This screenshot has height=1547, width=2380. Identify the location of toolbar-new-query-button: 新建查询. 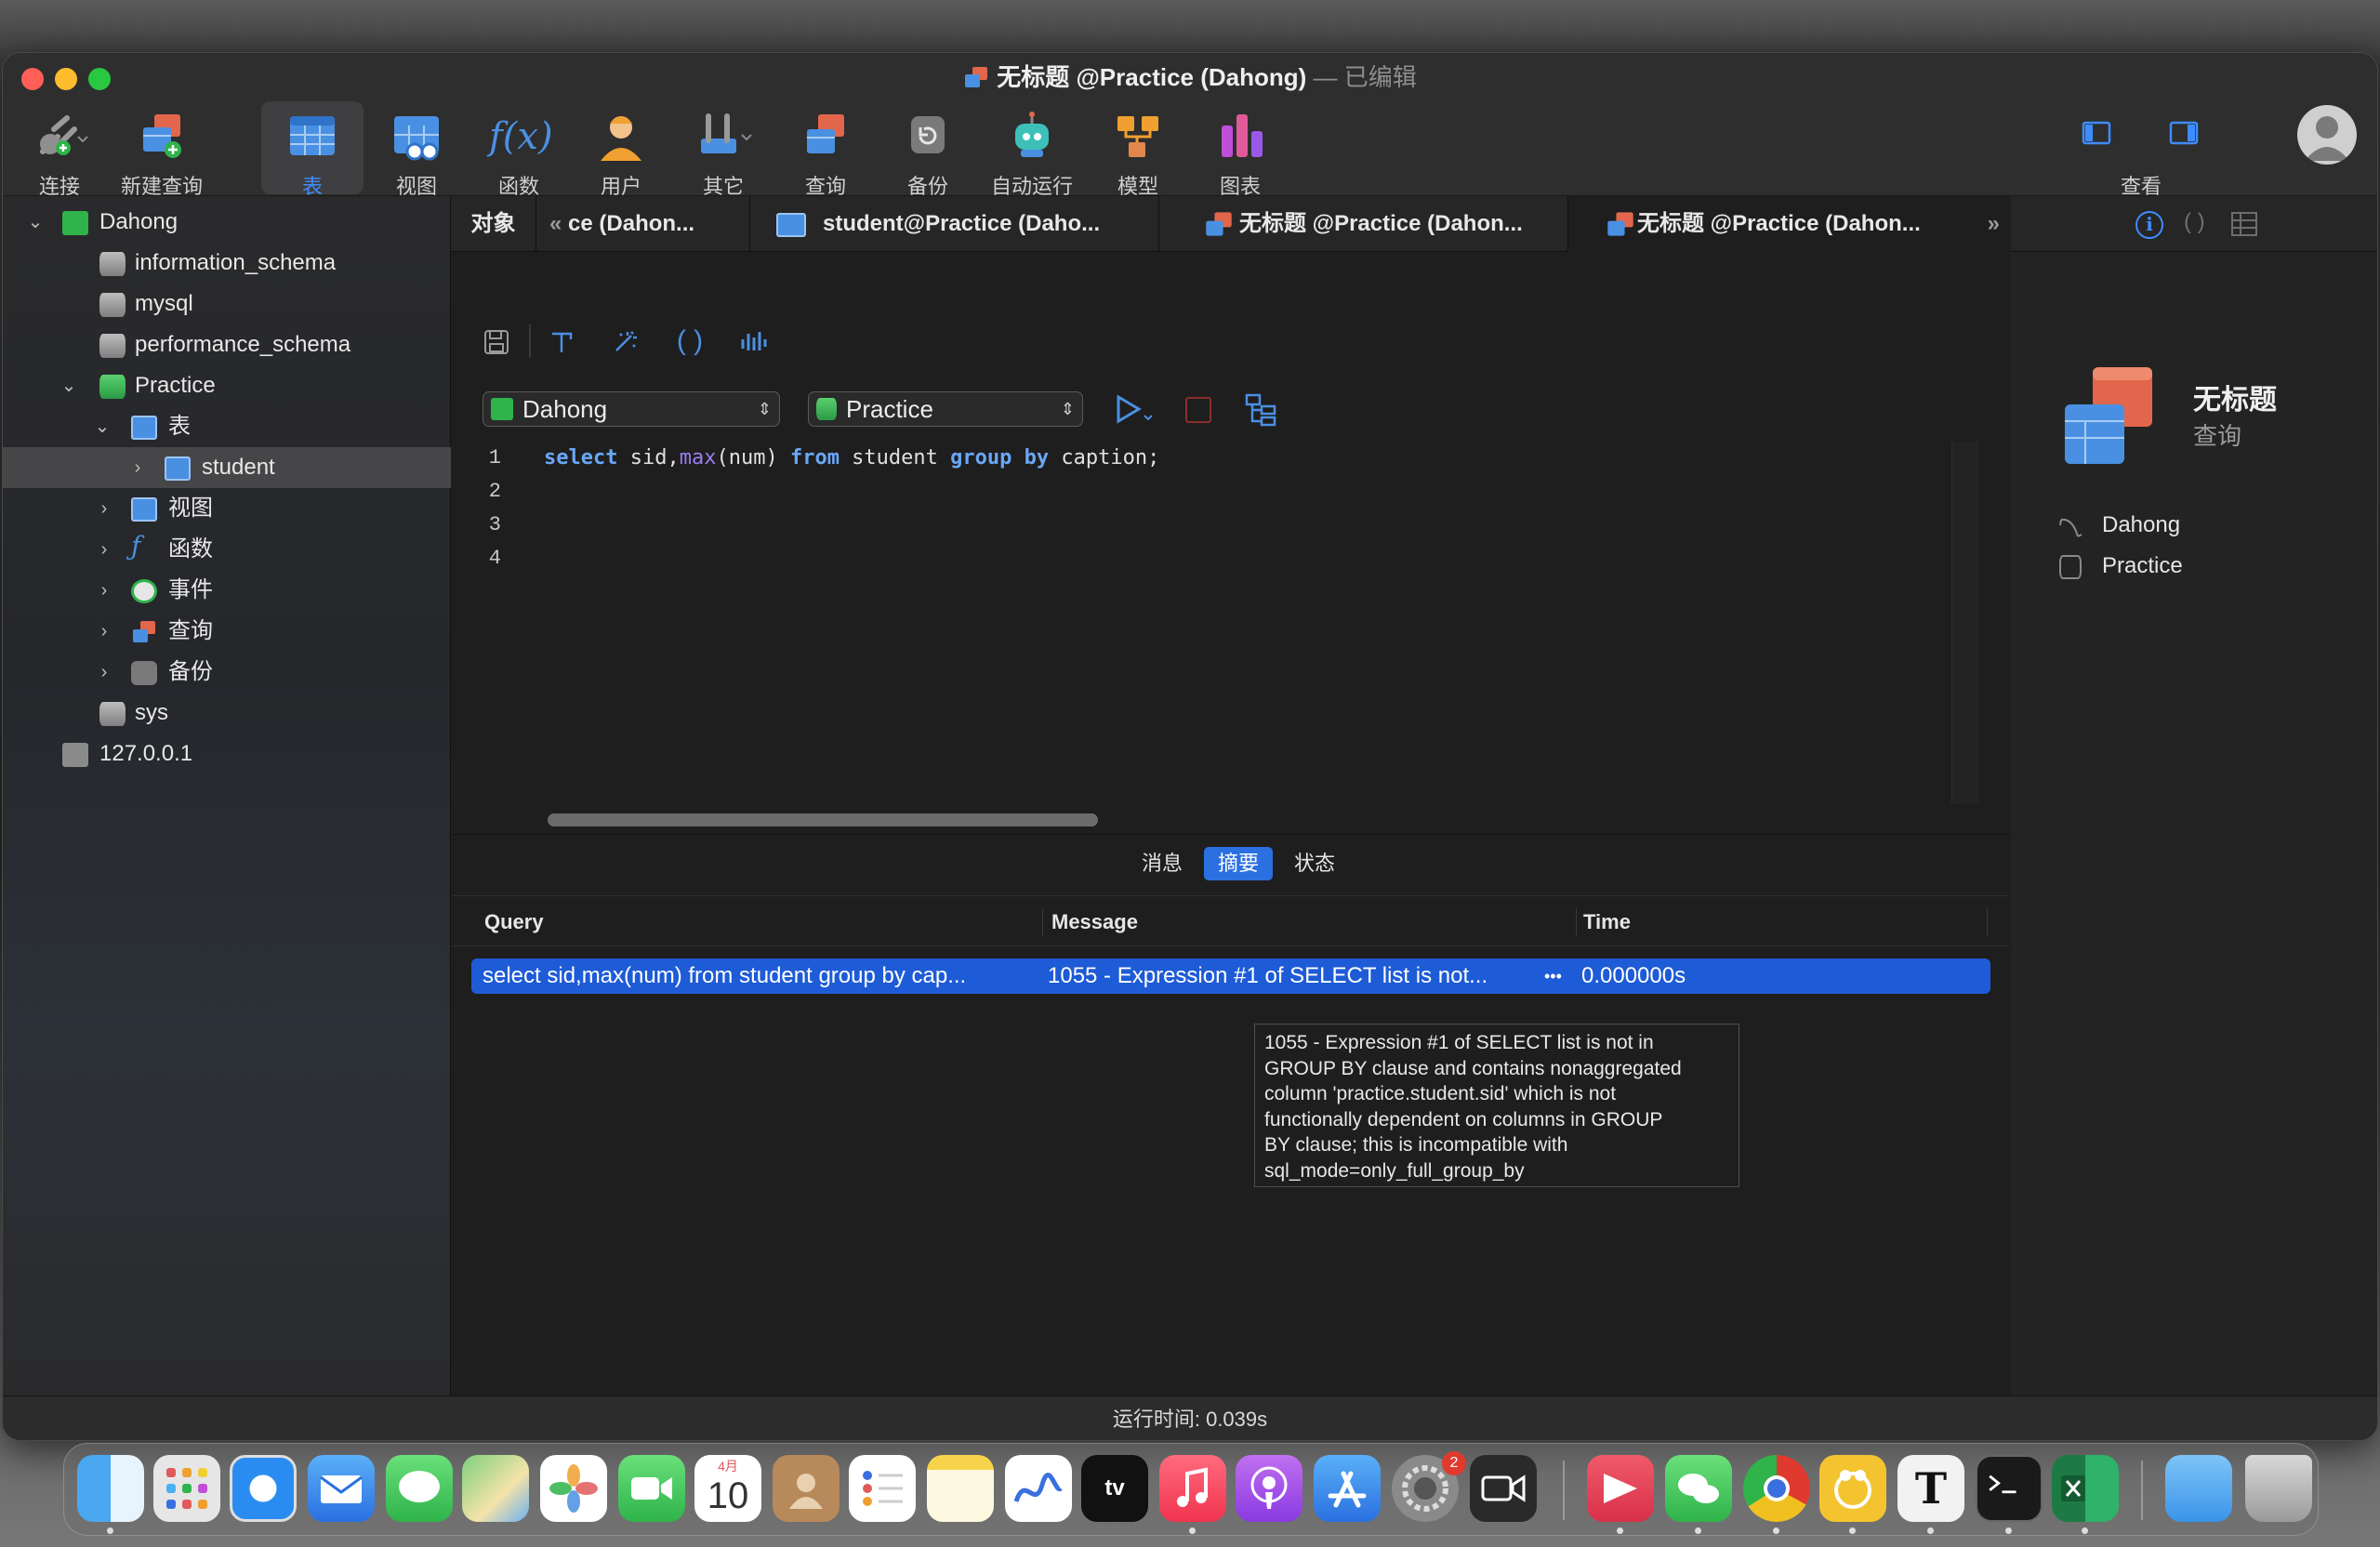
(162, 149).